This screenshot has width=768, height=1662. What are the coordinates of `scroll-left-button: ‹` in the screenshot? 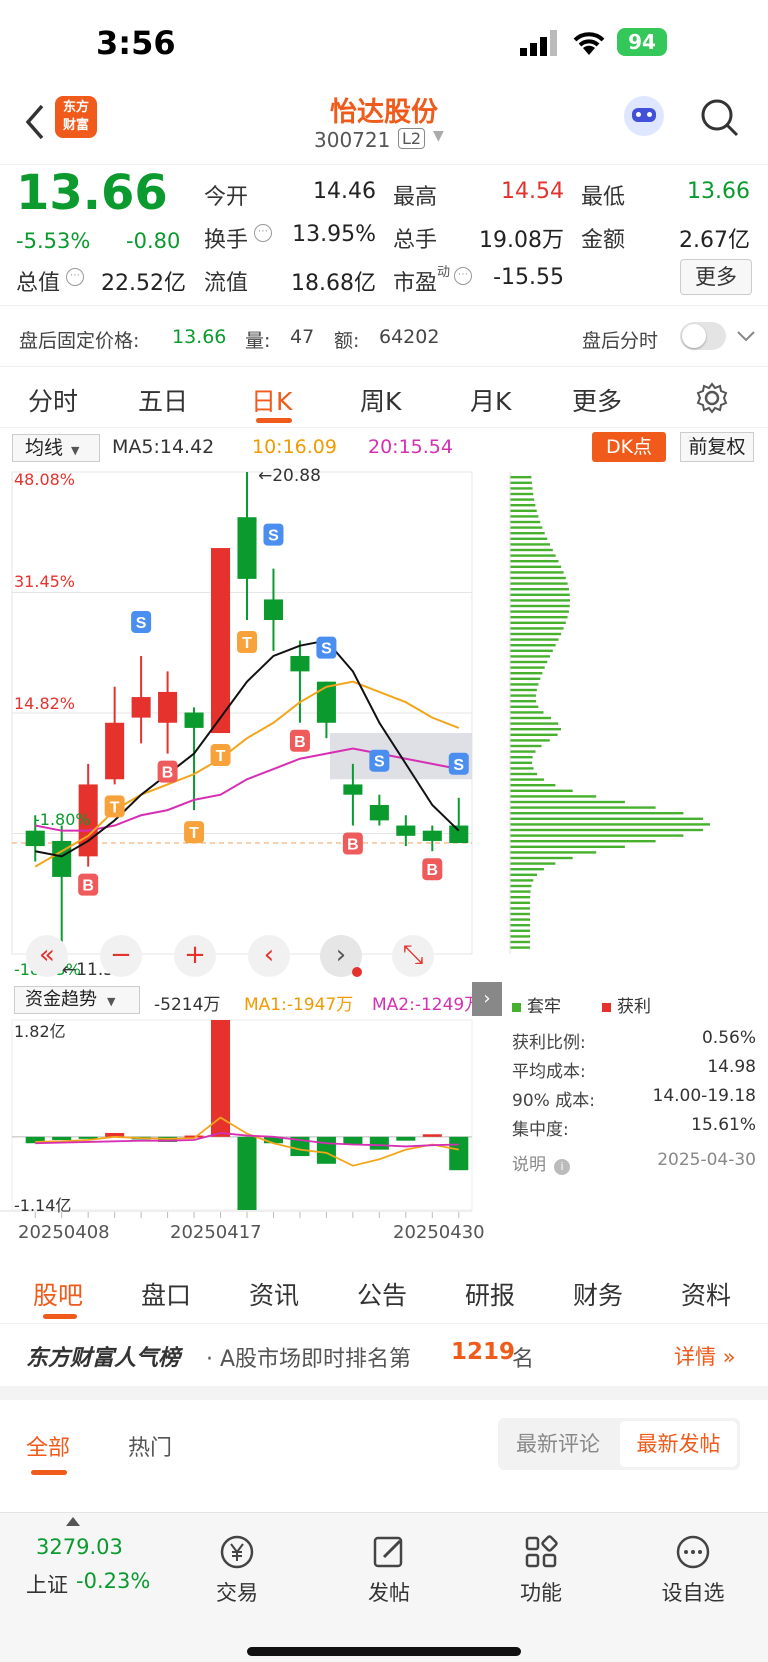 It's located at (269, 956).